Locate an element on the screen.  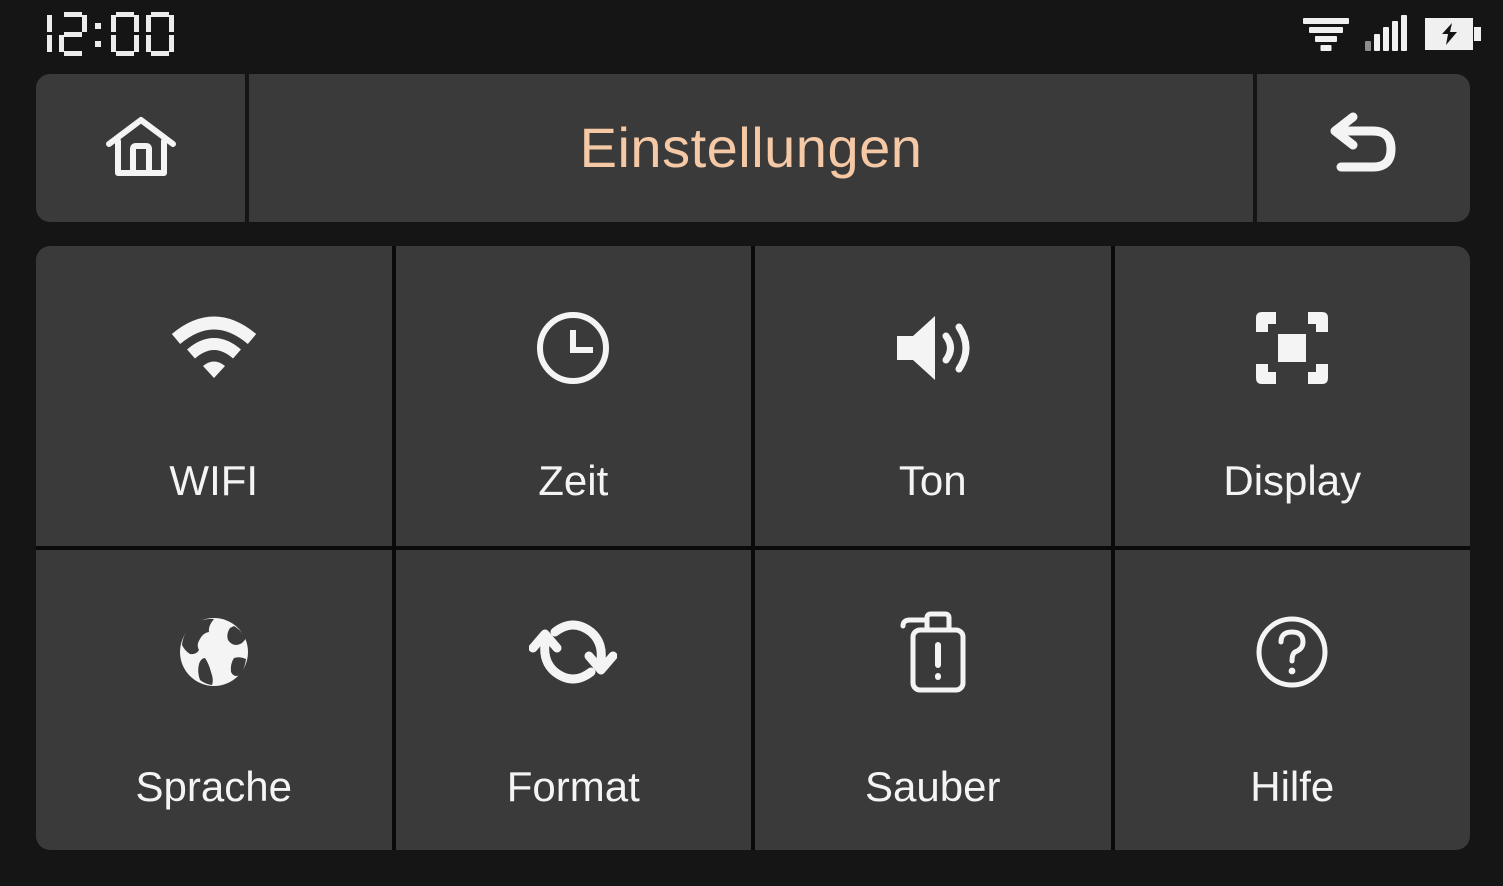
status-icon-group is located at coordinates (1392, 34).